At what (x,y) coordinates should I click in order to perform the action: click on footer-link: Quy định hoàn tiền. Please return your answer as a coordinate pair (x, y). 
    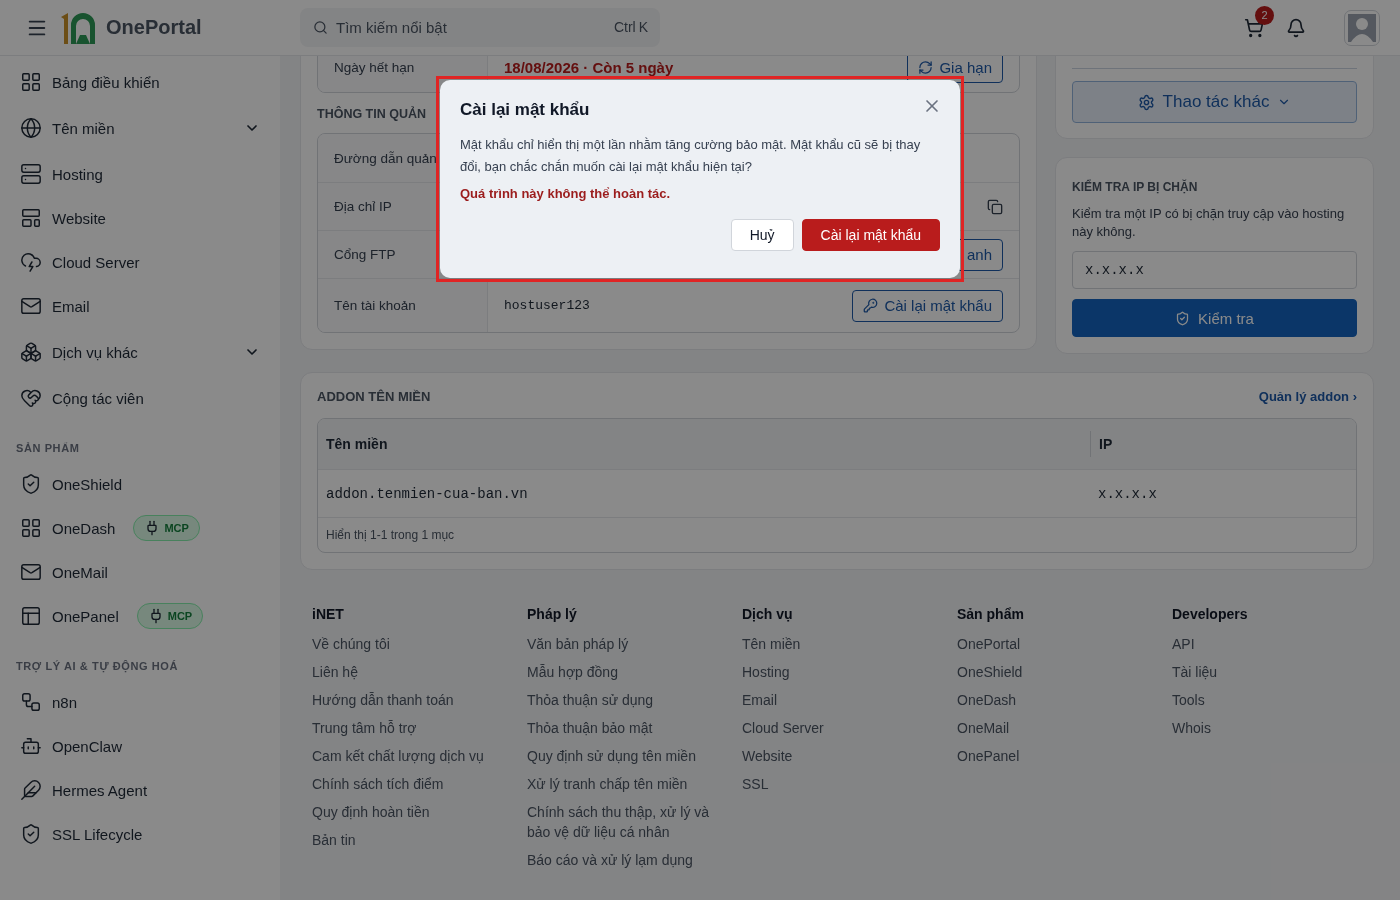
    Looking at the image, I should click on (404, 812).